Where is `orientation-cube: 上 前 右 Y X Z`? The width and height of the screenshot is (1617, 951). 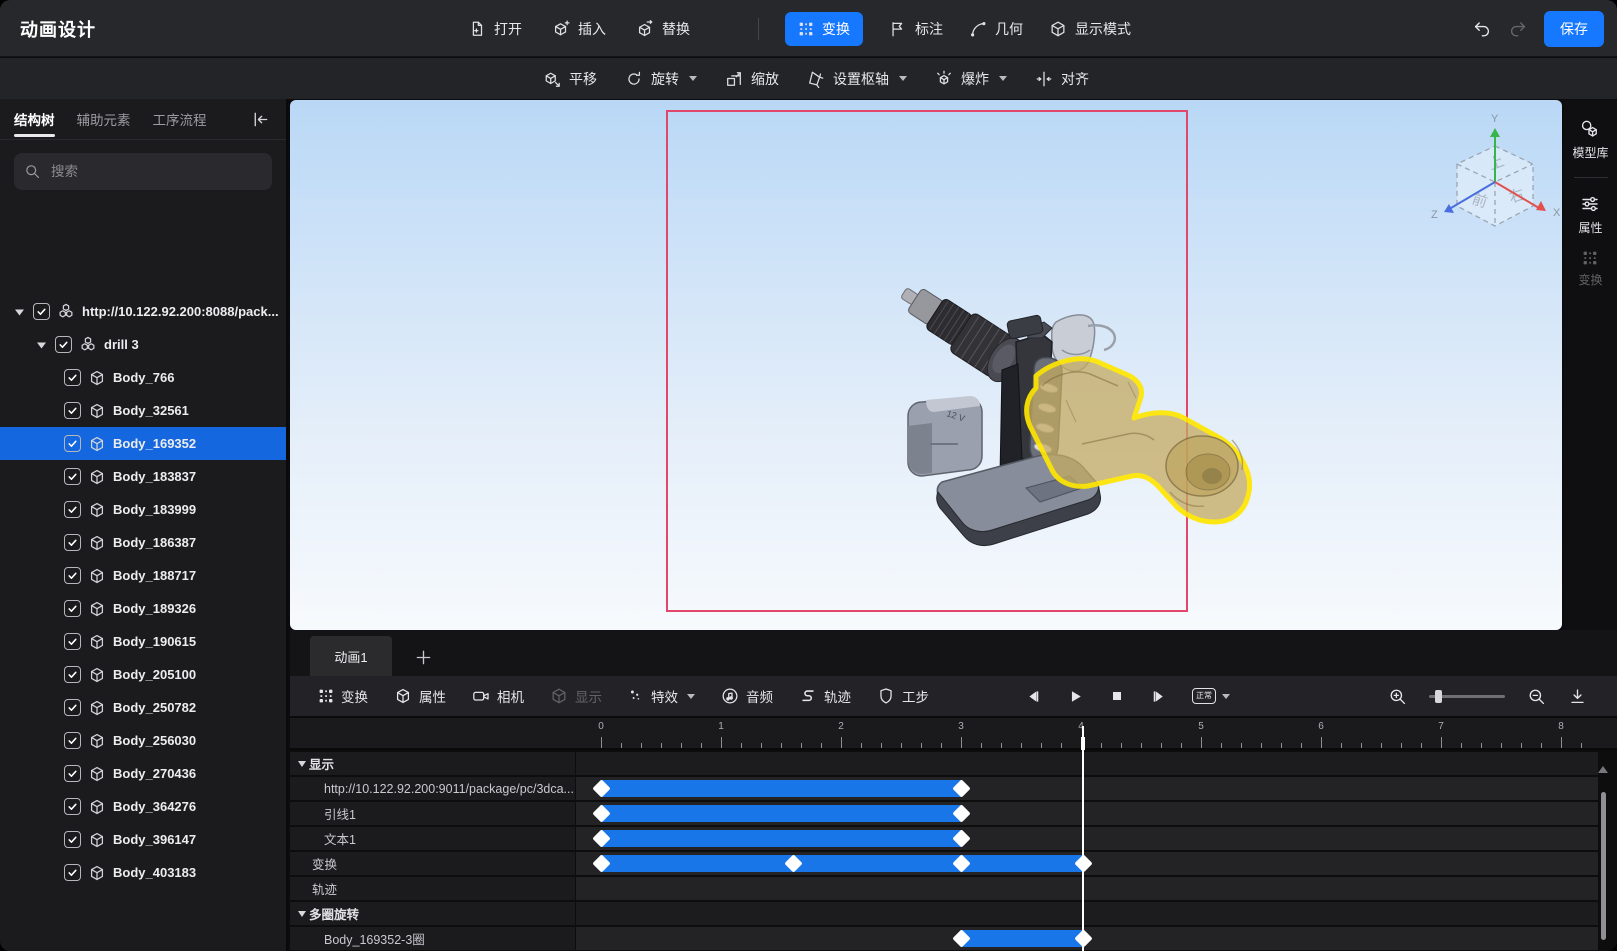 orientation-cube: 上 前 右 Y X Z is located at coordinates (1493, 193).